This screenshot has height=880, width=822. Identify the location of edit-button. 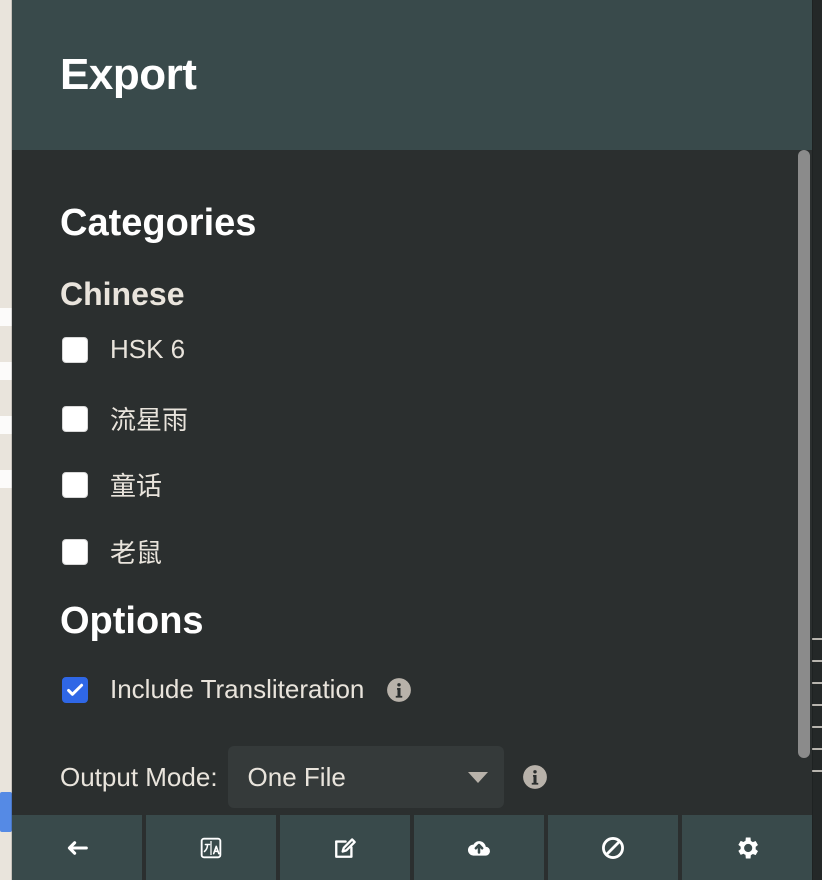
(345, 847).